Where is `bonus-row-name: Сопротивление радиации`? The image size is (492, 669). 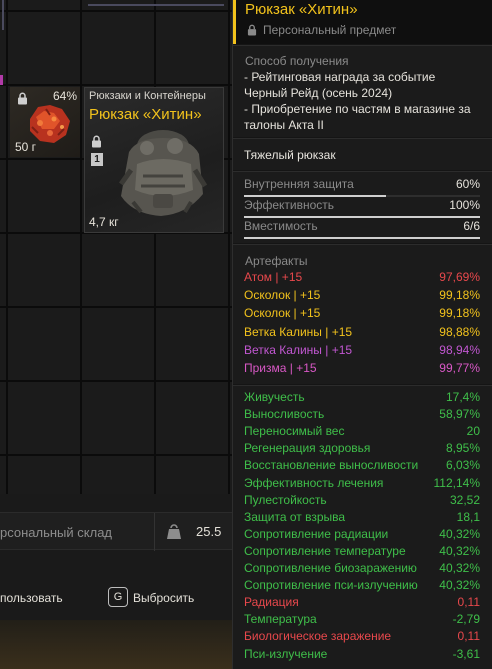 bonus-row-name: Сопротивление радиации is located at coordinates (316, 533).